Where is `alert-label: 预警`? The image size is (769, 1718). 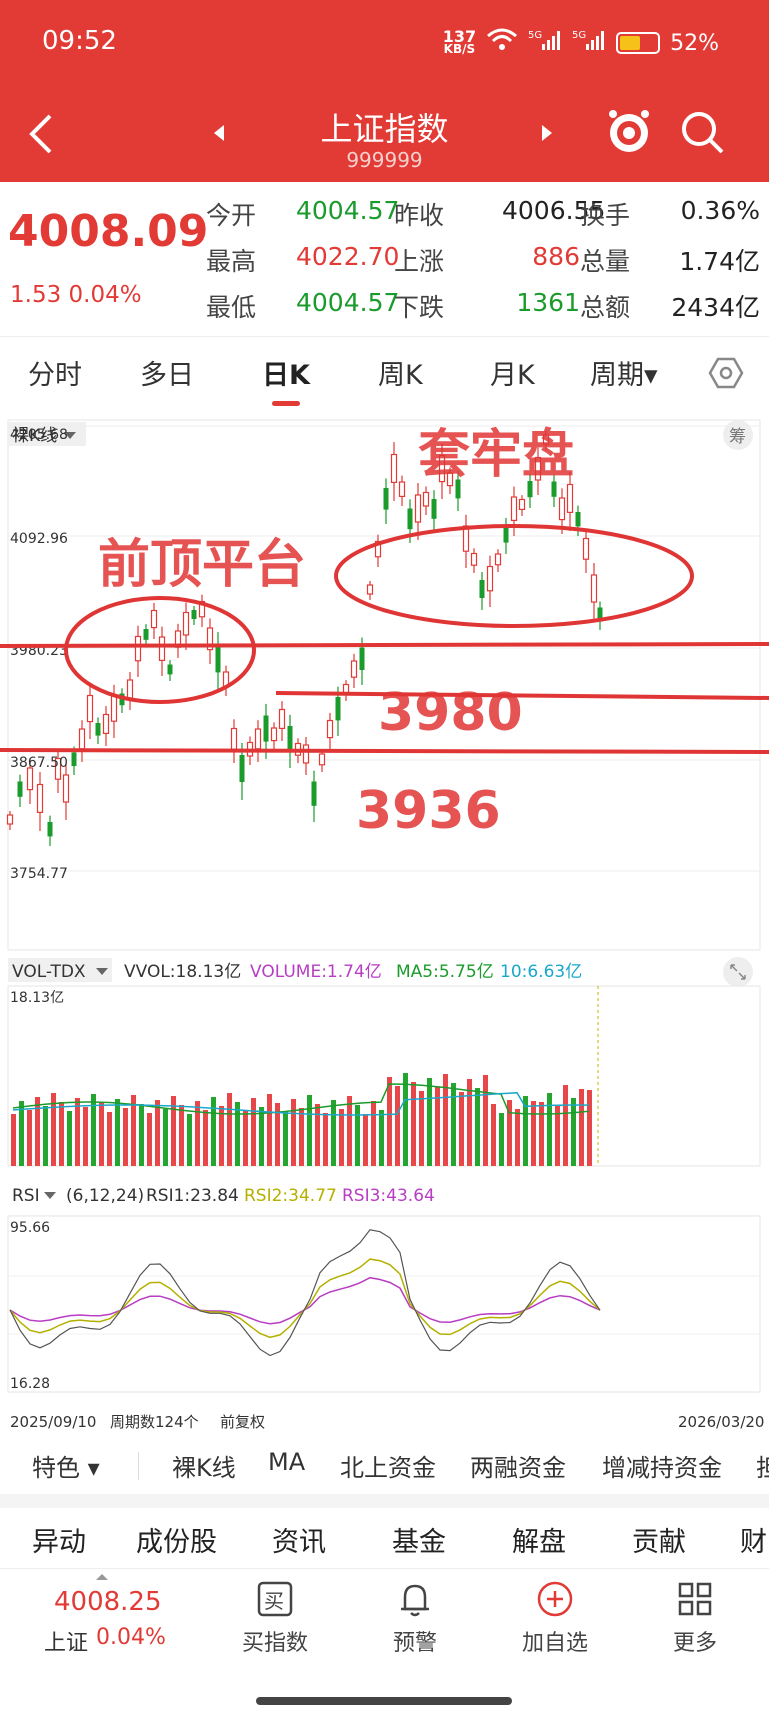 alert-label: 预警 is located at coordinates (414, 1643).